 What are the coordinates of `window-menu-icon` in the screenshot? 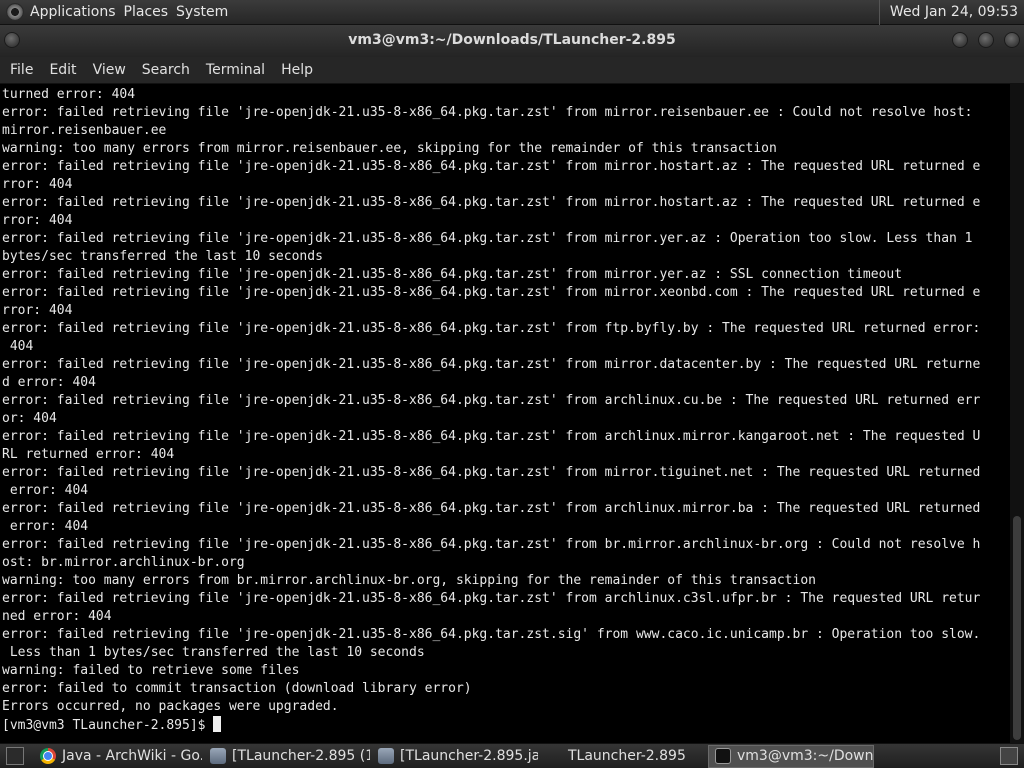 It's located at (12, 40).